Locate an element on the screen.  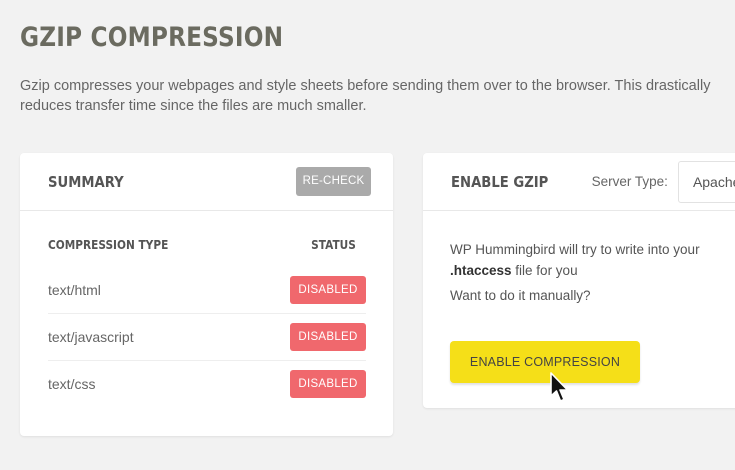
table-row: text/javascript DISABLED is located at coordinates (207, 336).